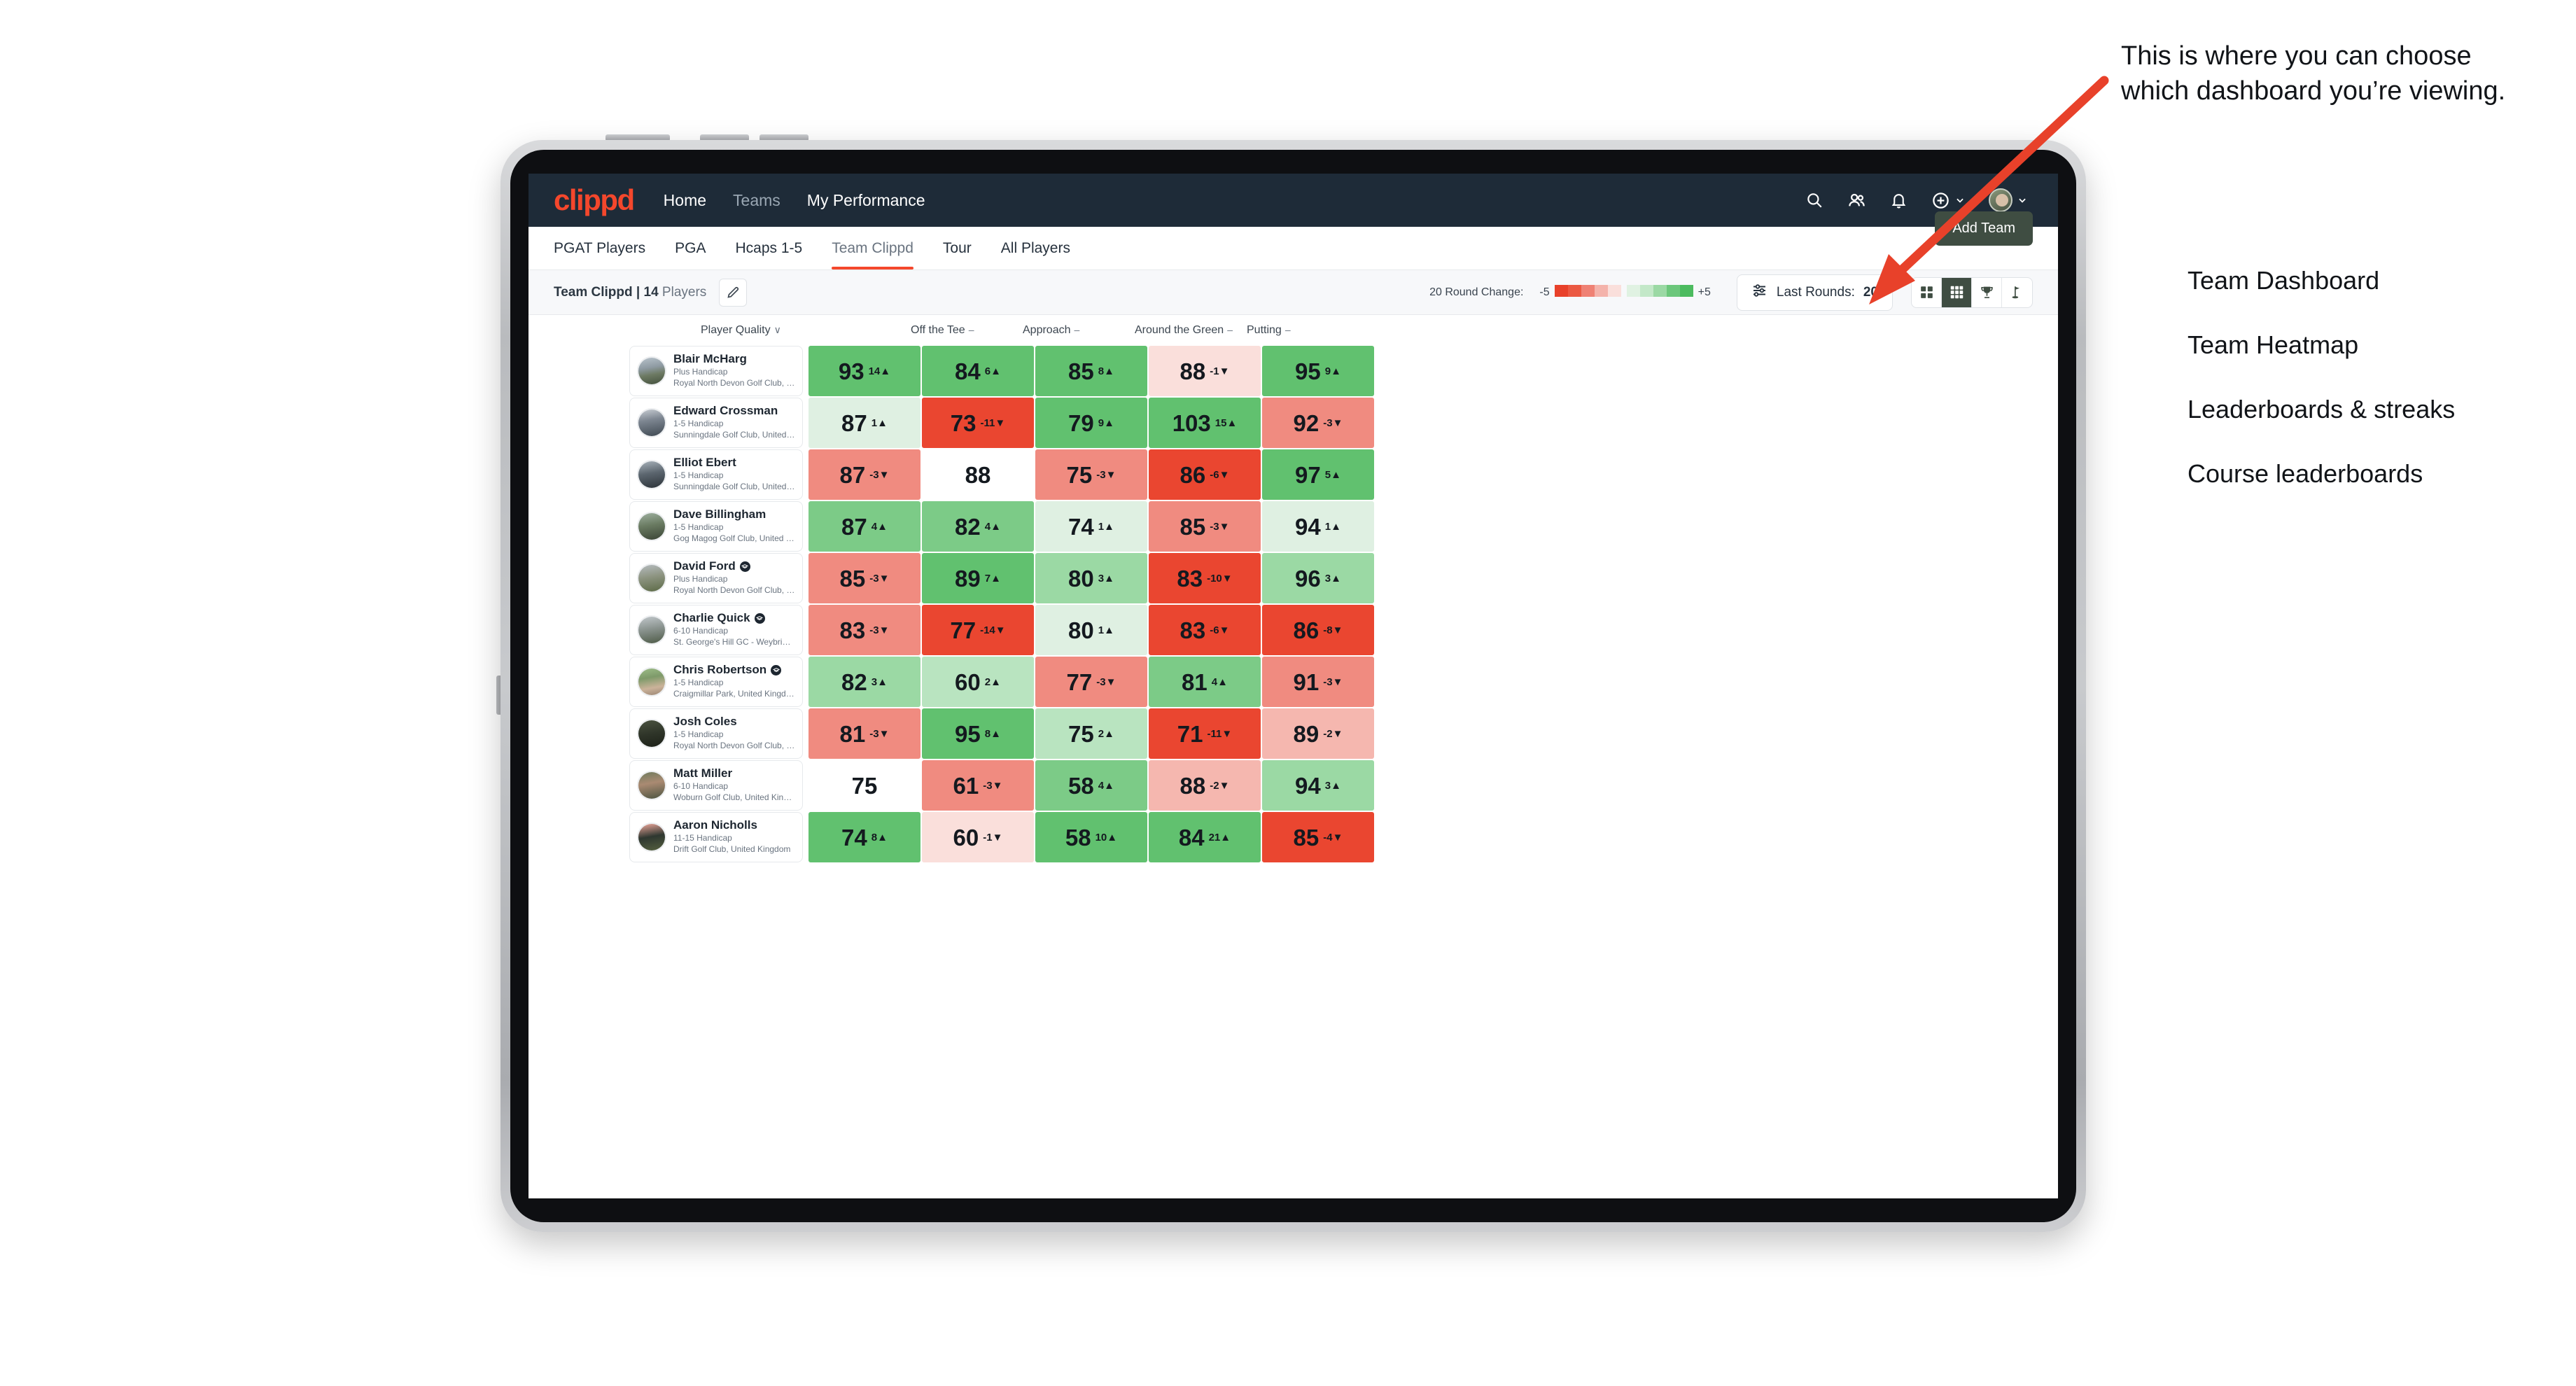 The image size is (2576, 1386). Describe the element at coordinates (1293, 330) in the screenshot. I see `column-header-putting: Putting –` at that location.